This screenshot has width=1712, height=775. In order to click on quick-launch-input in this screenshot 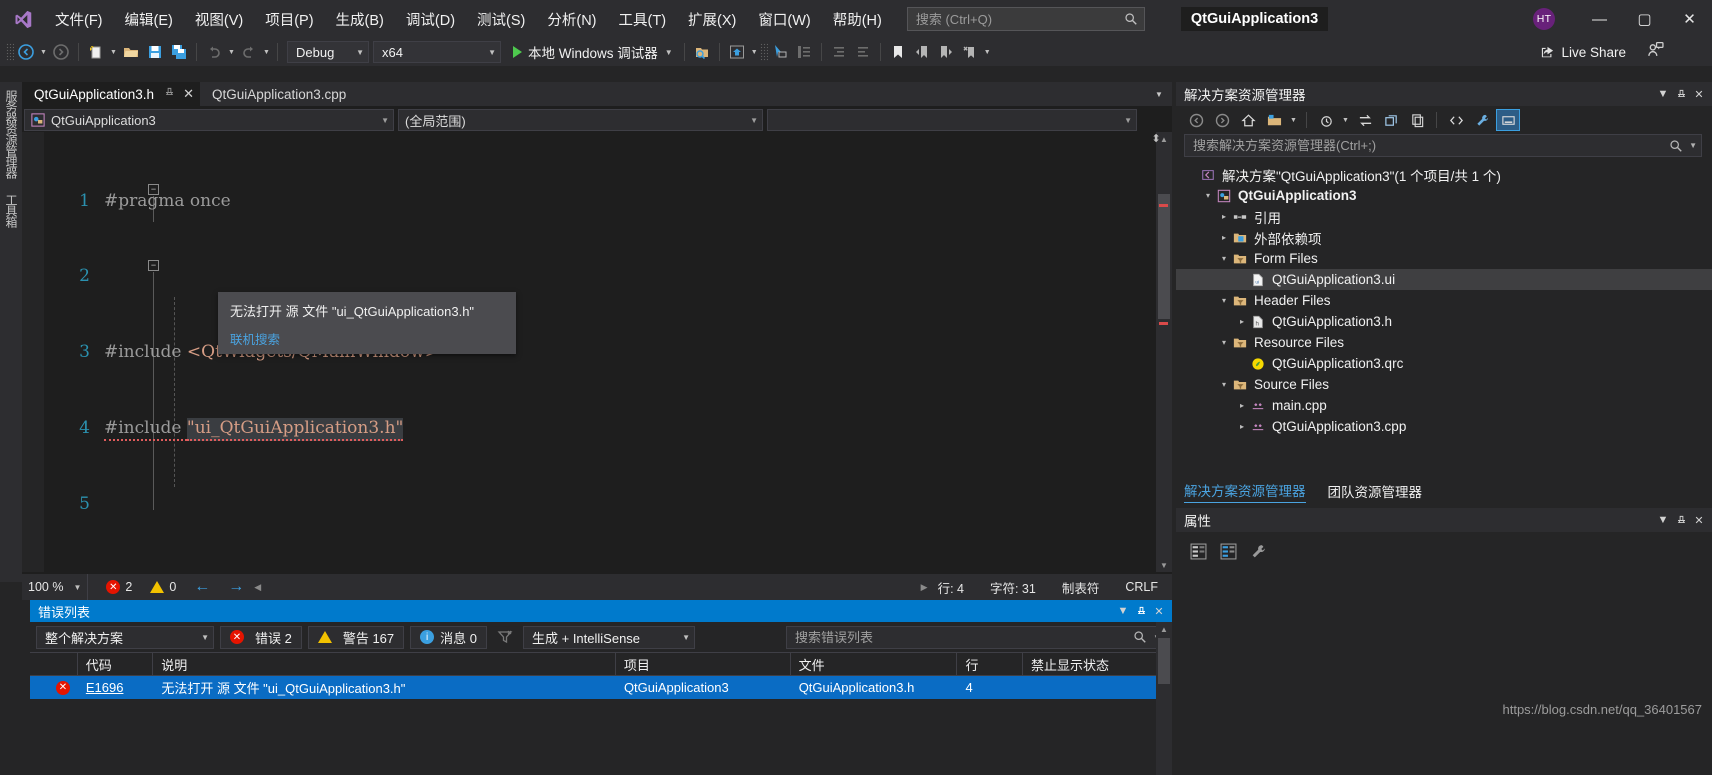, I will do `click(1019, 19)`.